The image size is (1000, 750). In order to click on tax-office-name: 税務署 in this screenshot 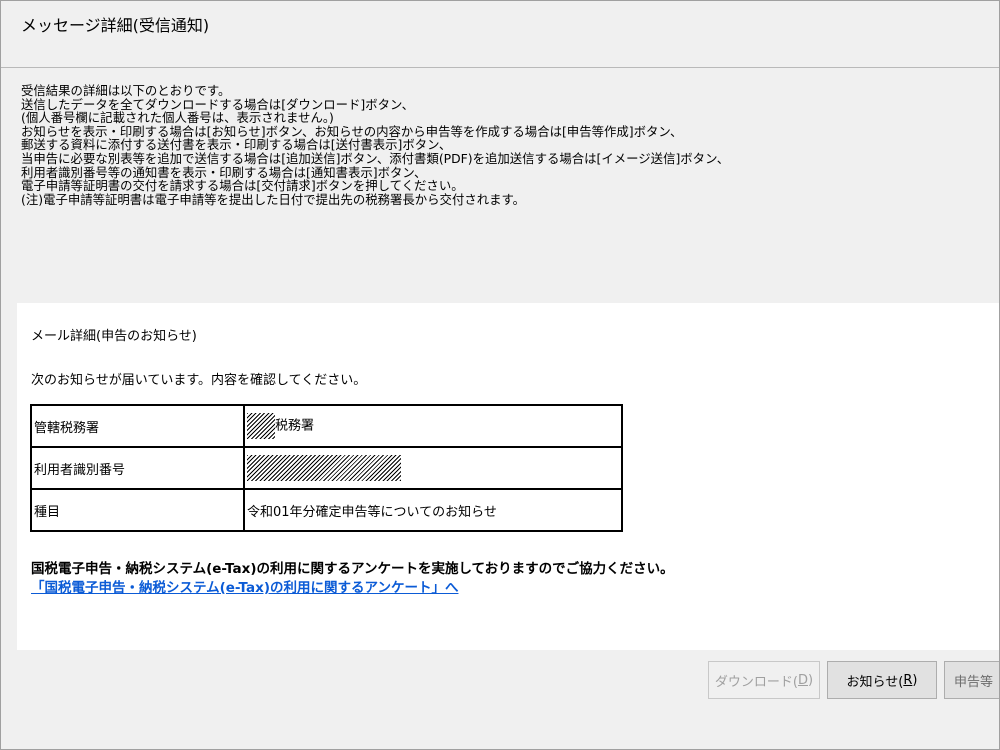, I will do `click(295, 426)`.